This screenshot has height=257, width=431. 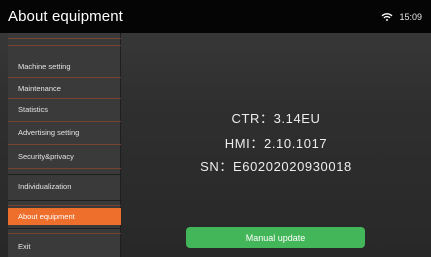 What do you see at coordinates (24, 246) in the screenshot?
I see `sidebar-item-label: Exit` at bounding box center [24, 246].